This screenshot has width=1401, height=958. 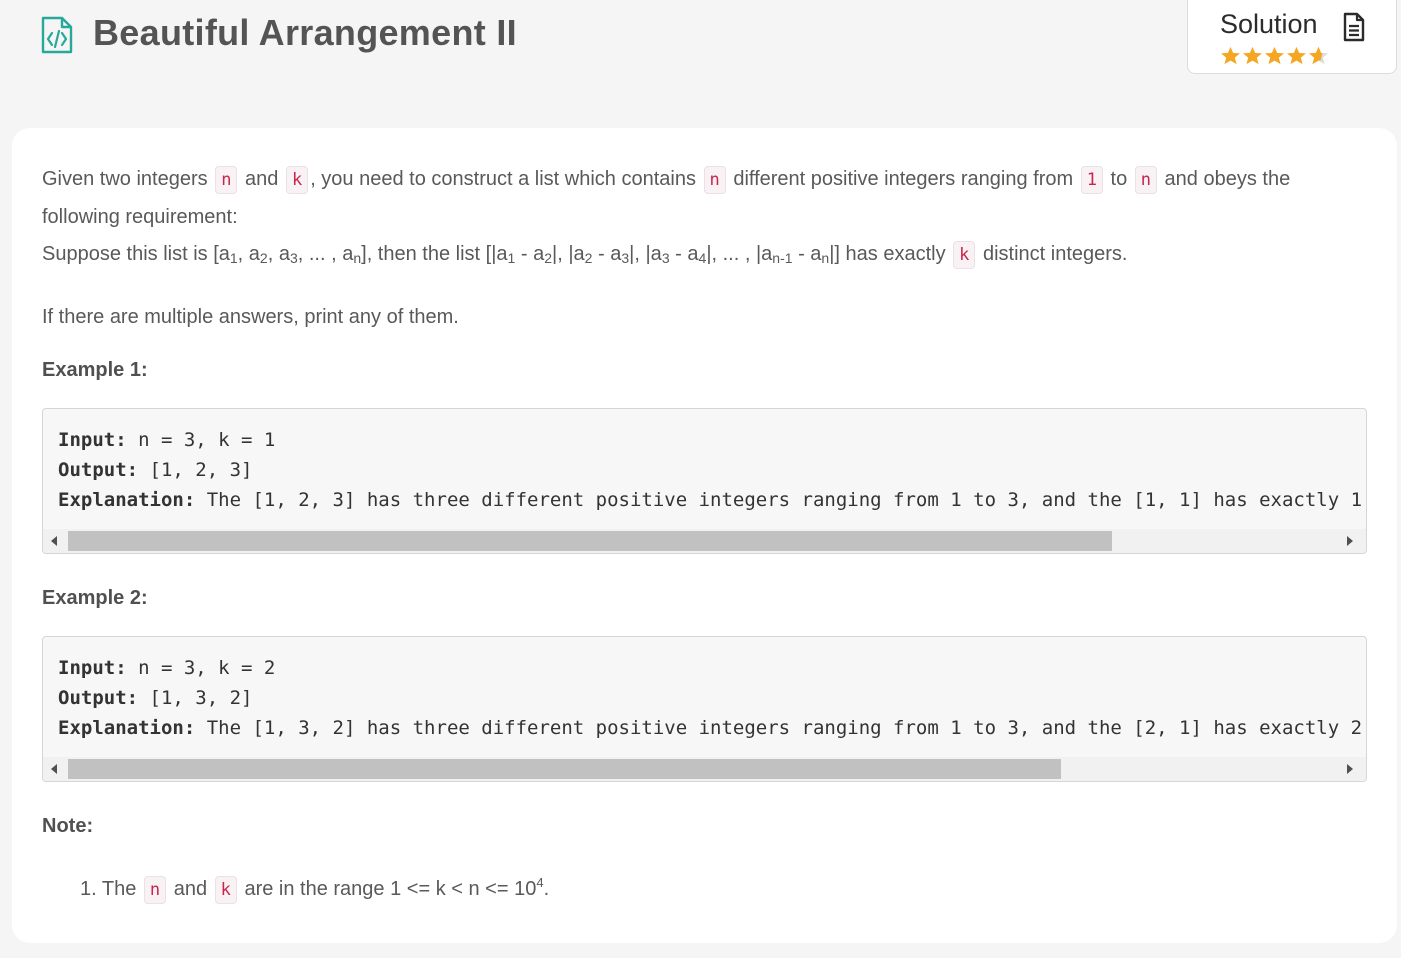 What do you see at coordinates (95, 370) in the screenshot?
I see `example-1-heading: Example 1:` at bounding box center [95, 370].